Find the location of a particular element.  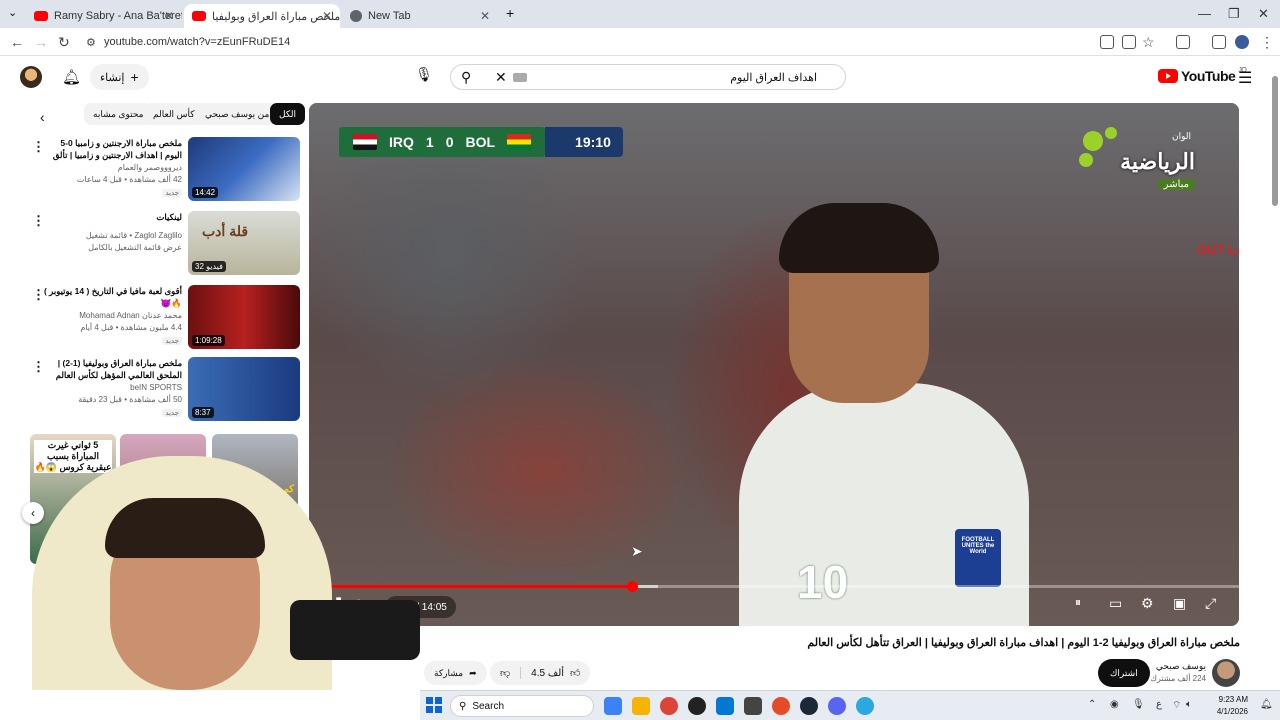

cast-icon is located at coordinates (1129, 42).